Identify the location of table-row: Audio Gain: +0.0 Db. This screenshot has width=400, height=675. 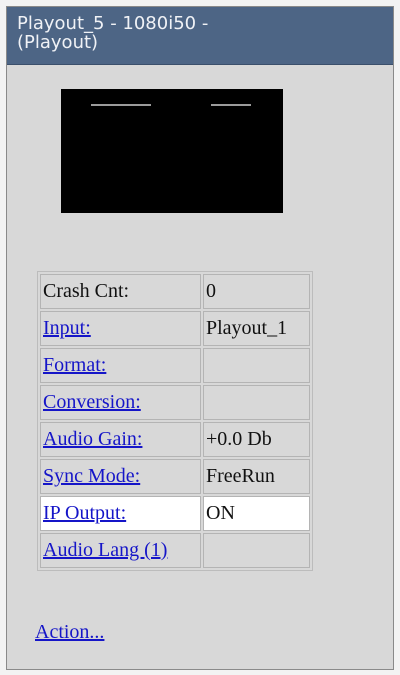
(175, 439).